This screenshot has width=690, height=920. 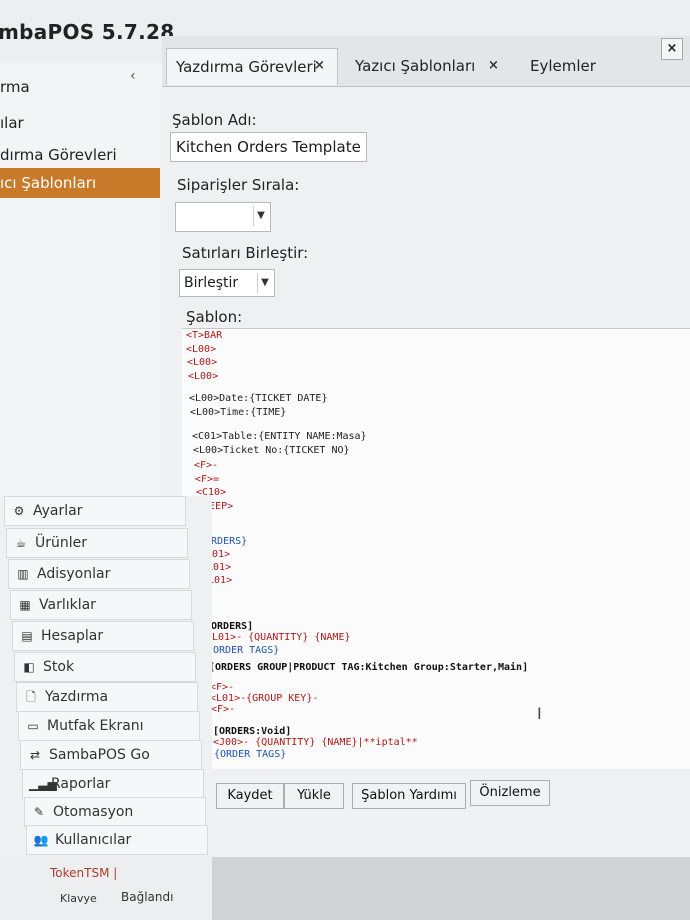 I want to click on button-bar: Kaydet Yükle Şablon Yardımı Önizleme, so click(x=451, y=800).